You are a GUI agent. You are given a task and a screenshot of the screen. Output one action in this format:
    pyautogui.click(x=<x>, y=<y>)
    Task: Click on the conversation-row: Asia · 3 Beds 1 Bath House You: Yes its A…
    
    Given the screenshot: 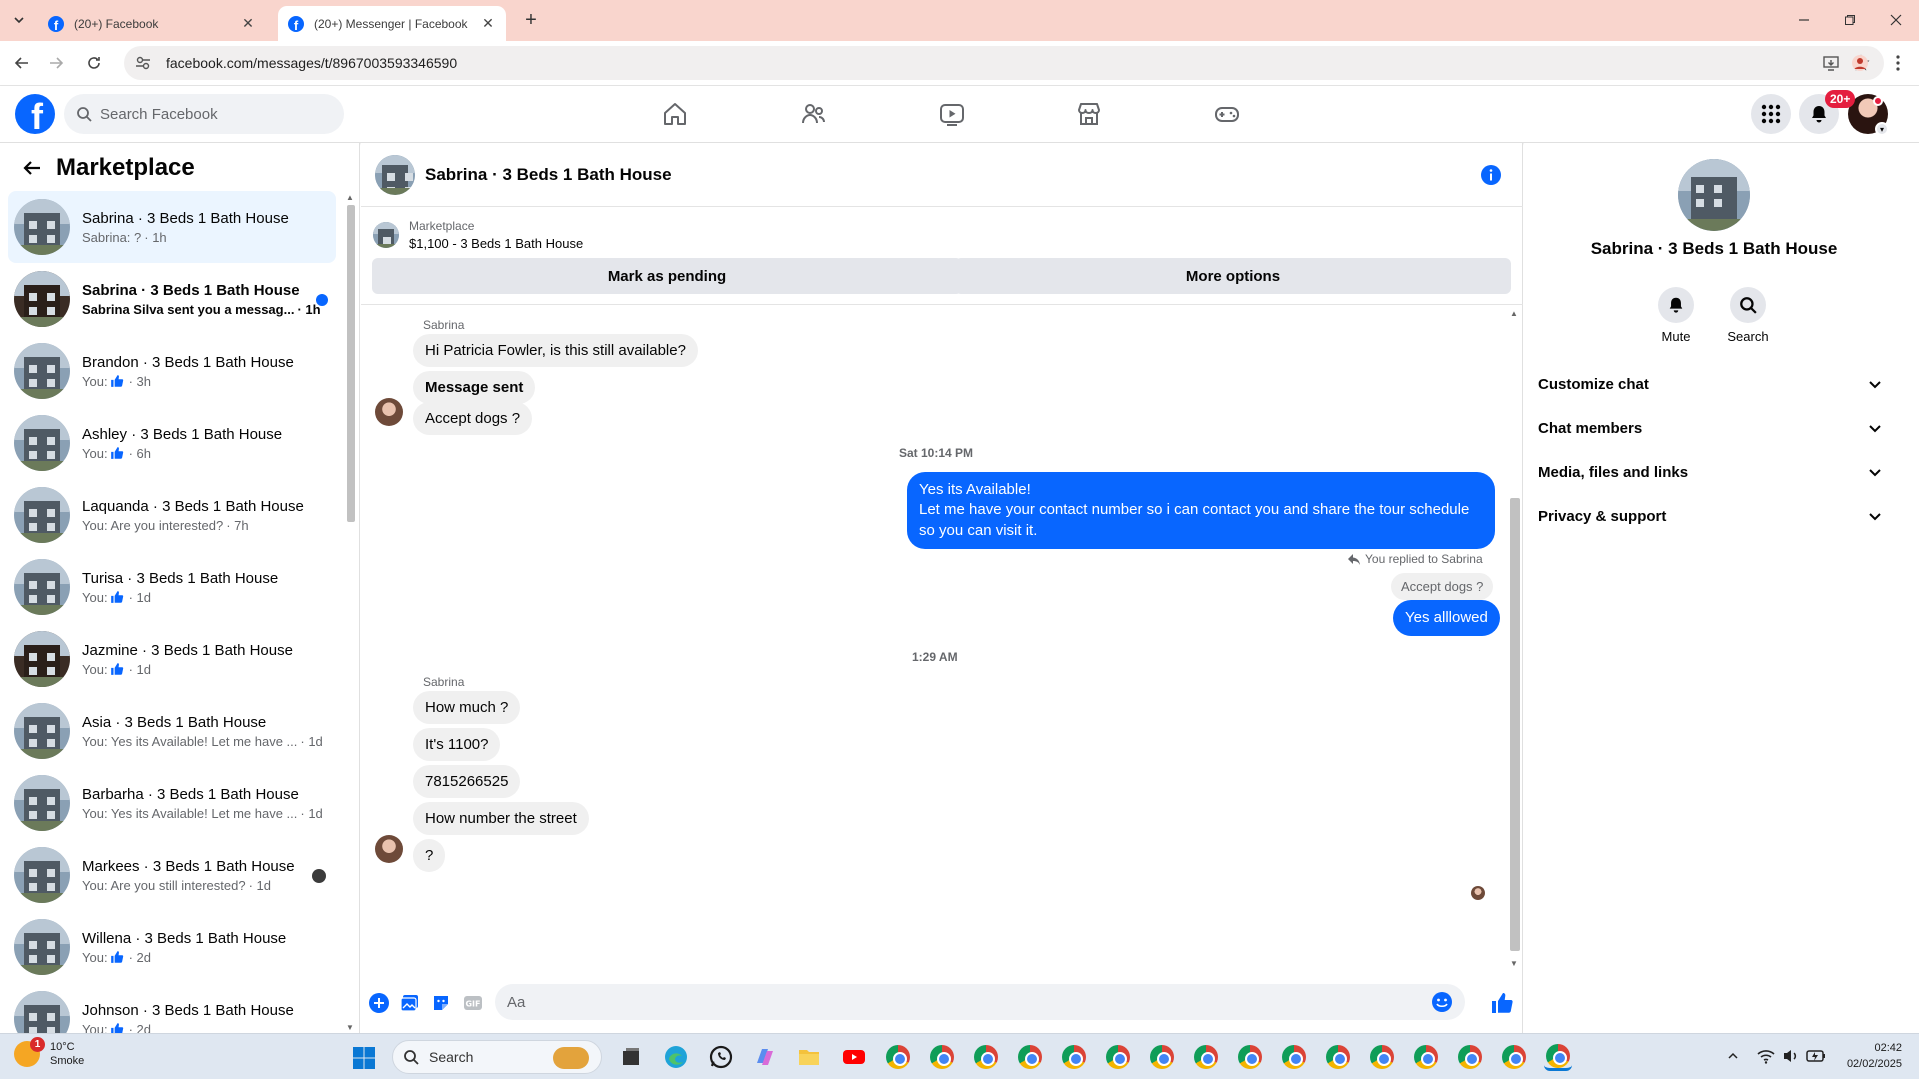 What is the action you would take?
    pyautogui.click(x=172, y=731)
    